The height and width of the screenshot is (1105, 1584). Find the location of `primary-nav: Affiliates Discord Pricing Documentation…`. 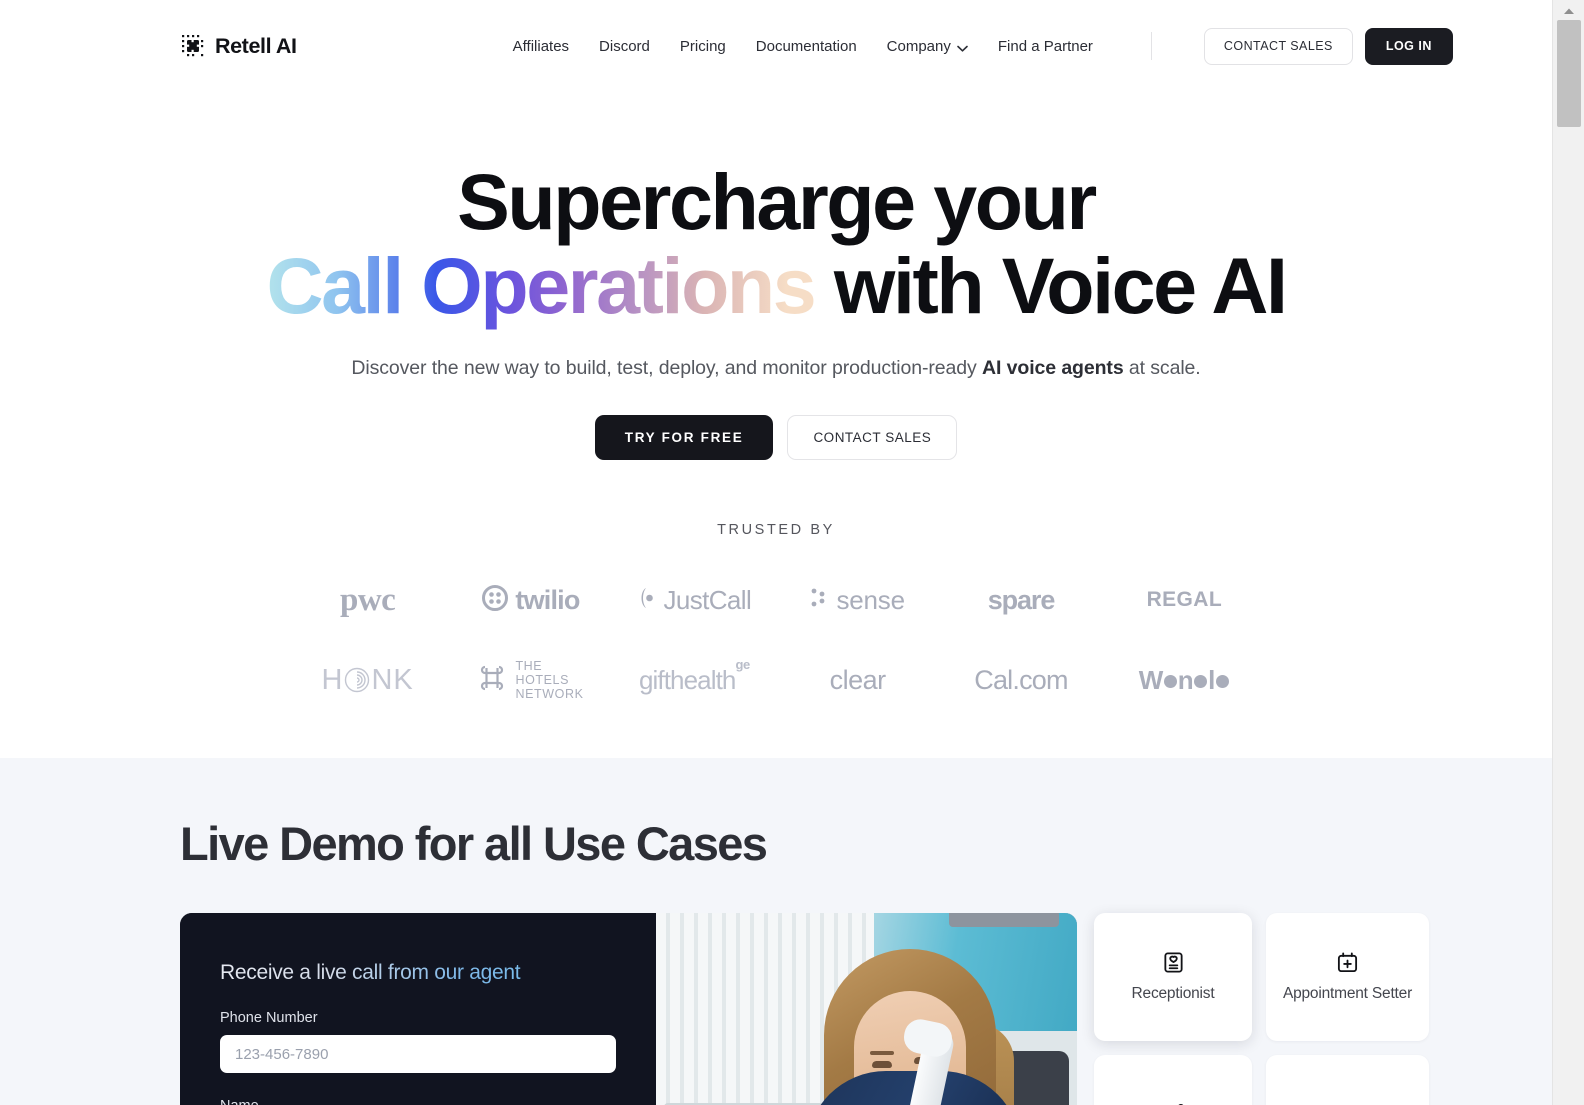

primary-nav: Affiliates Discord Pricing Documentation… is located at coordinates (983, 46).